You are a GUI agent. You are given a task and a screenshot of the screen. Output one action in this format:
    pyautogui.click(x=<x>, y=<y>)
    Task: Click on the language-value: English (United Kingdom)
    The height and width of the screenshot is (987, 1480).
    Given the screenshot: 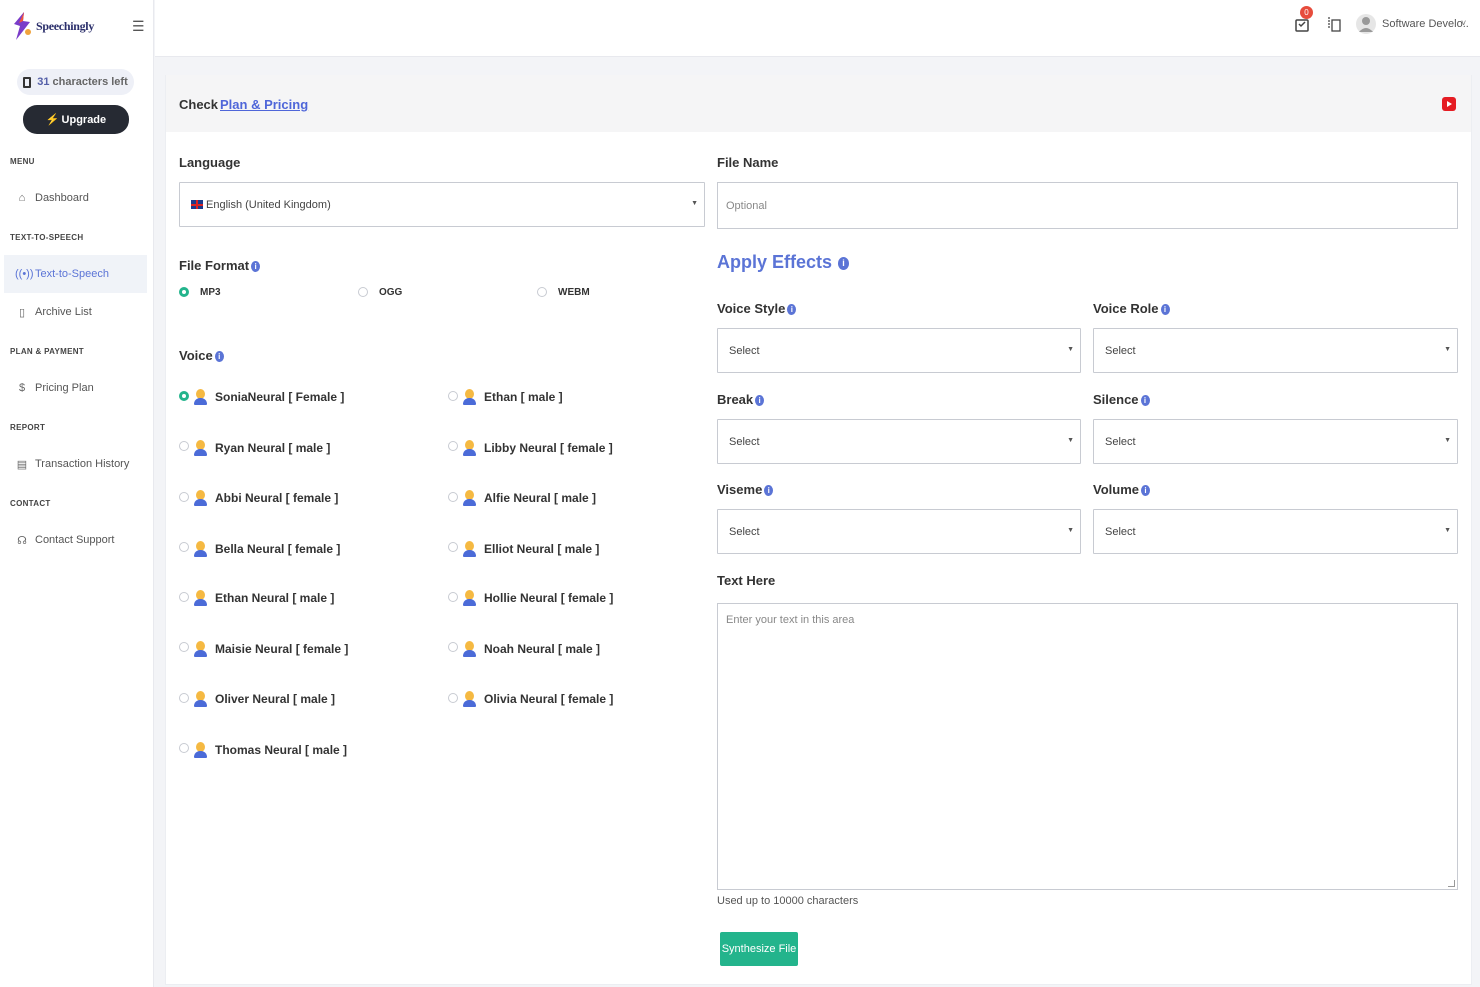 What is the action you would take?
    pyautogui.click(x=268, y=204)
    